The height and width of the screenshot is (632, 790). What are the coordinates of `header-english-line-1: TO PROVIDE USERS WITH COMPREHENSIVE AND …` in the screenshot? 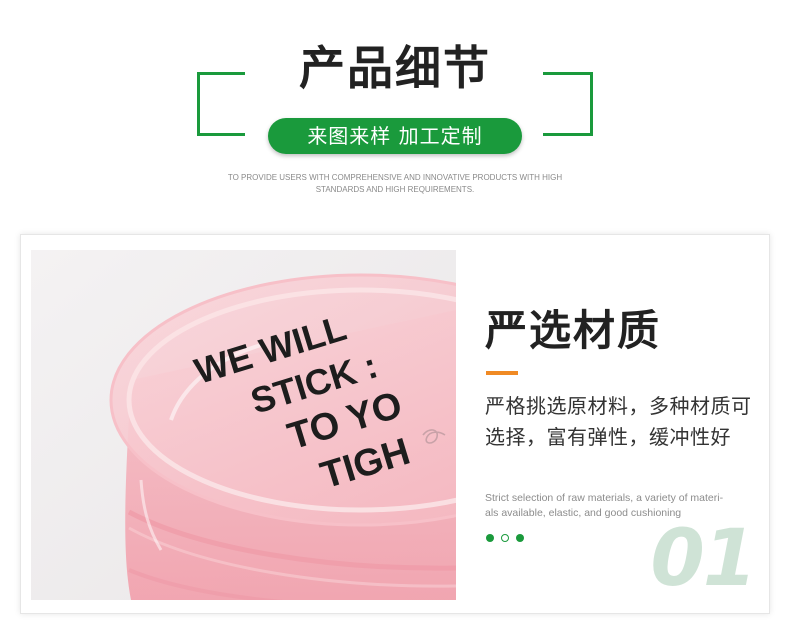 It's located at (395, 177).